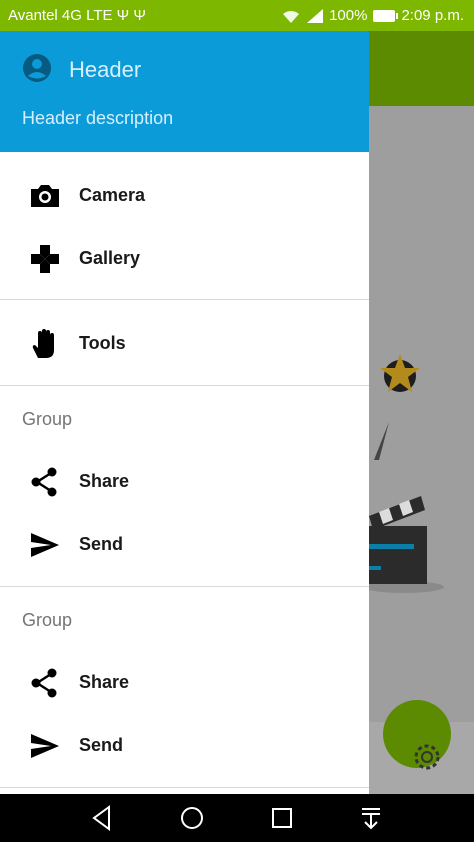 Image resolution: width=474 pixels, height=842 pixels. Describe the element at coordinates (45, 259) in the screenshot. I see `gallery-icon` at that location.